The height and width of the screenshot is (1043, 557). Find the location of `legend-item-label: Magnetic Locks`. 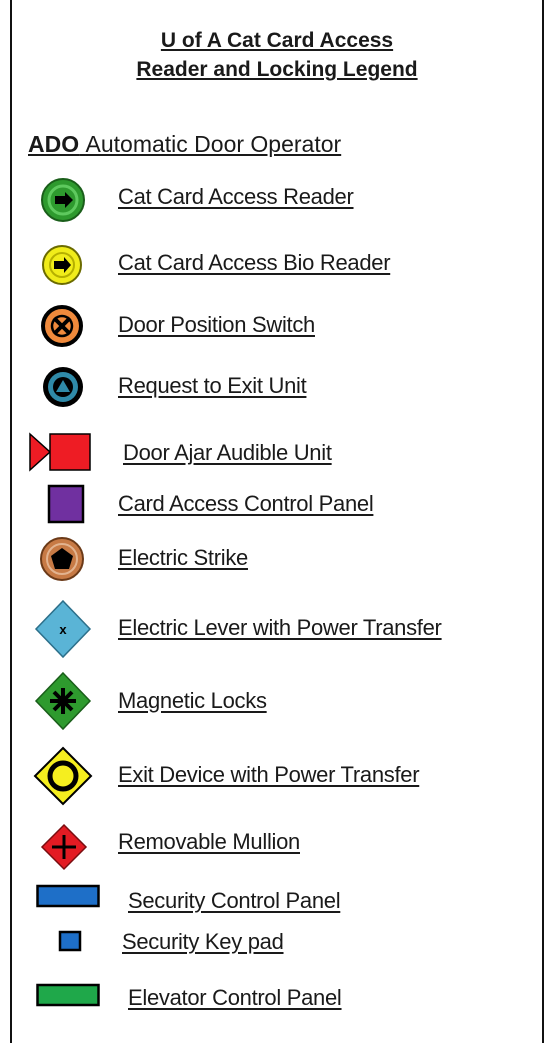

legend-item-label: Magnetic Locks is located at coordinates (192, 700).